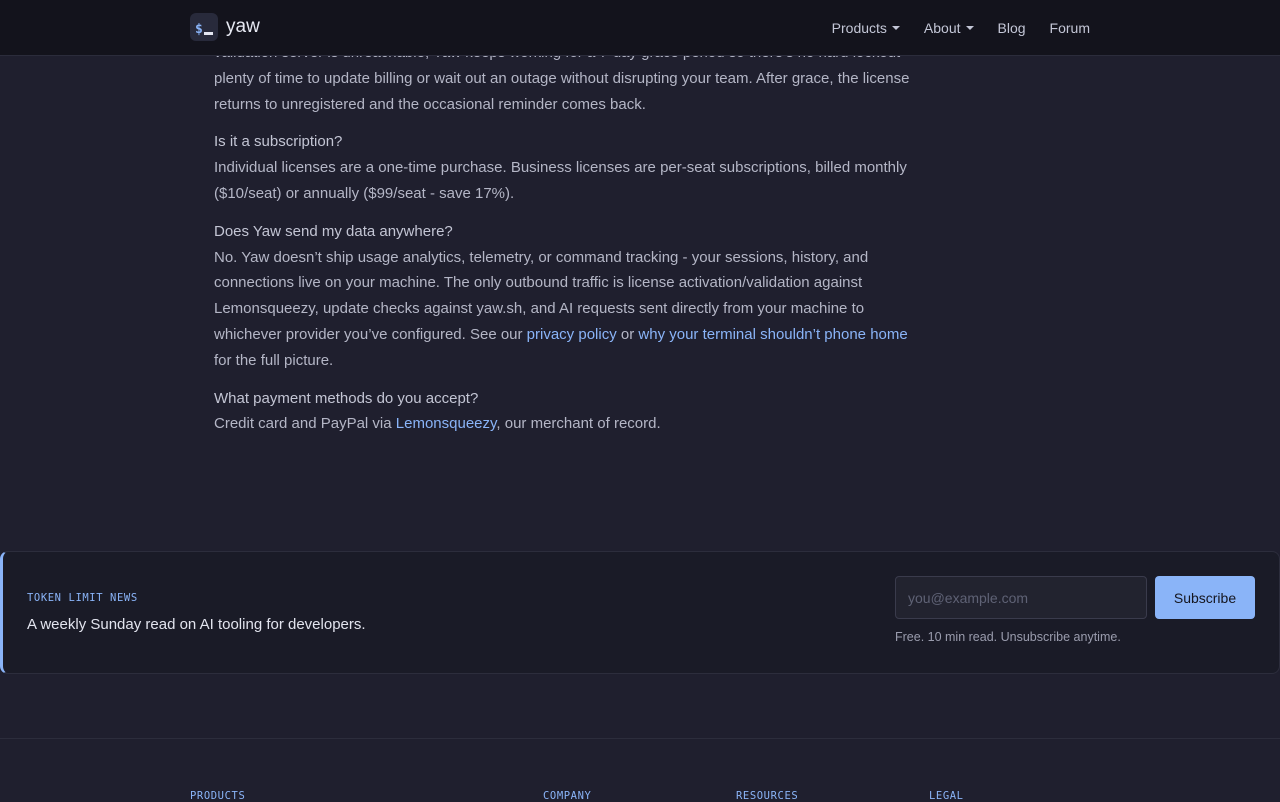  What do you see at coordinates (274, 360) in the screenshot?
I see `faq-answer-text: for the full picture.` at bounding box center [274, 360].